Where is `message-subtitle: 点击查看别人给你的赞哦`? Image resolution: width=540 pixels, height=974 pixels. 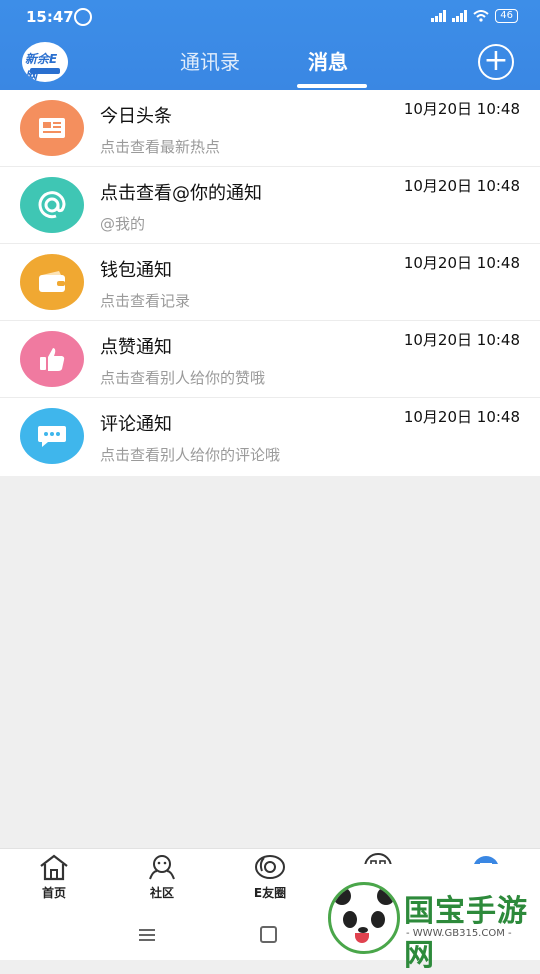 message-subtitle: 点击查看别人给你的赞哦 is located at coordinates (183, 378).